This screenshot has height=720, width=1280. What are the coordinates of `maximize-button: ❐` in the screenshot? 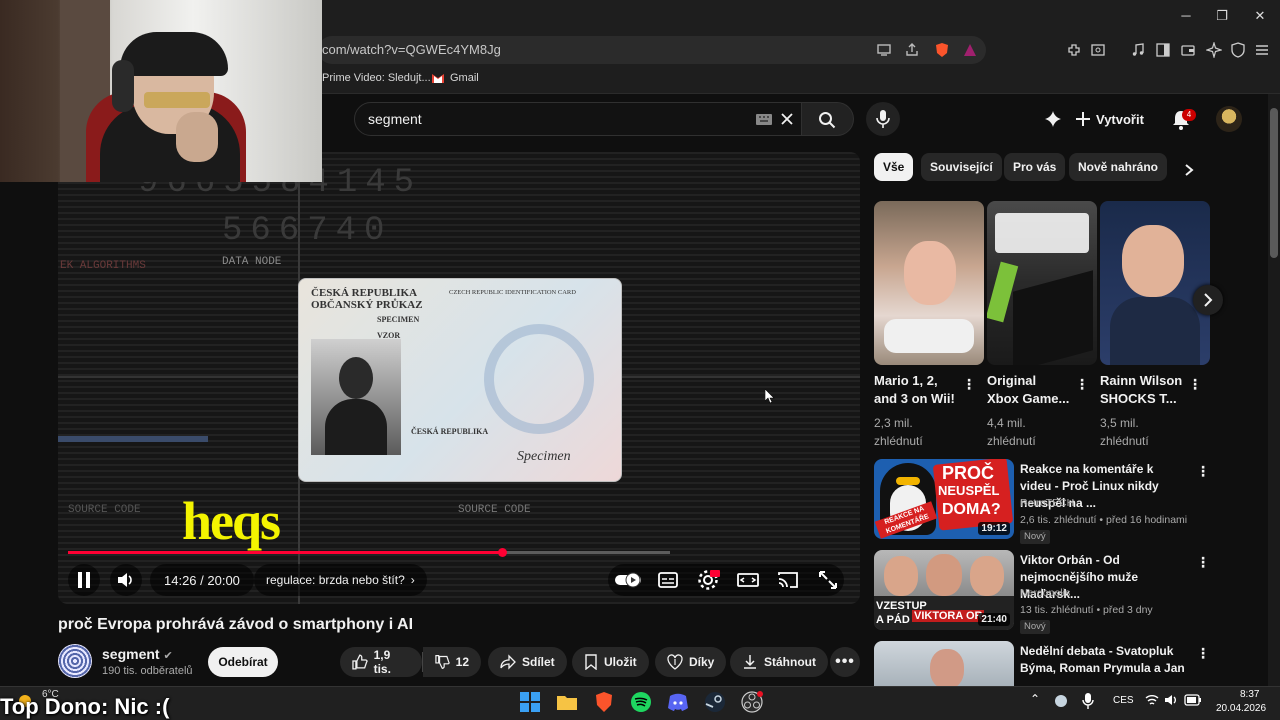 It's located at (1222, 17).